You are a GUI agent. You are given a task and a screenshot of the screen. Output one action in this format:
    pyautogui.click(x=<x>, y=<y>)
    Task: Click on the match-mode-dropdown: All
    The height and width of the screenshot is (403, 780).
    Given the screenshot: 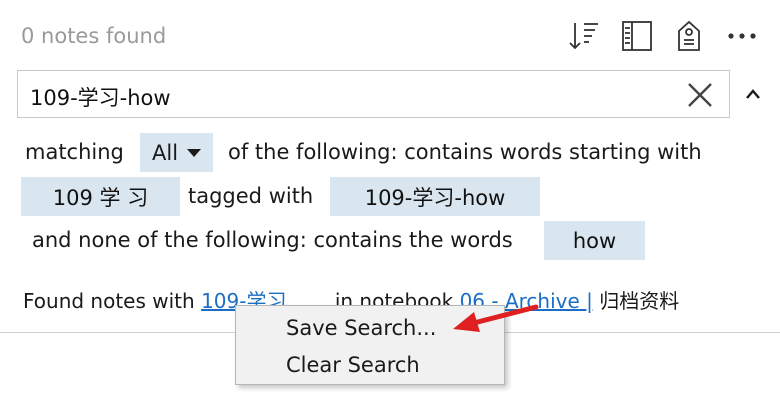 What is the action you would take?
    pyautogui.click(x=176, y=152)
    